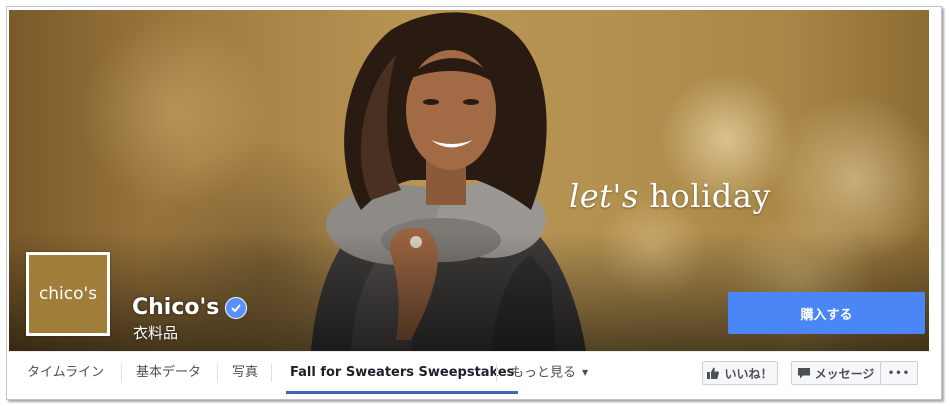  I want to click on tagline-italic: let's, so click(604, 196).